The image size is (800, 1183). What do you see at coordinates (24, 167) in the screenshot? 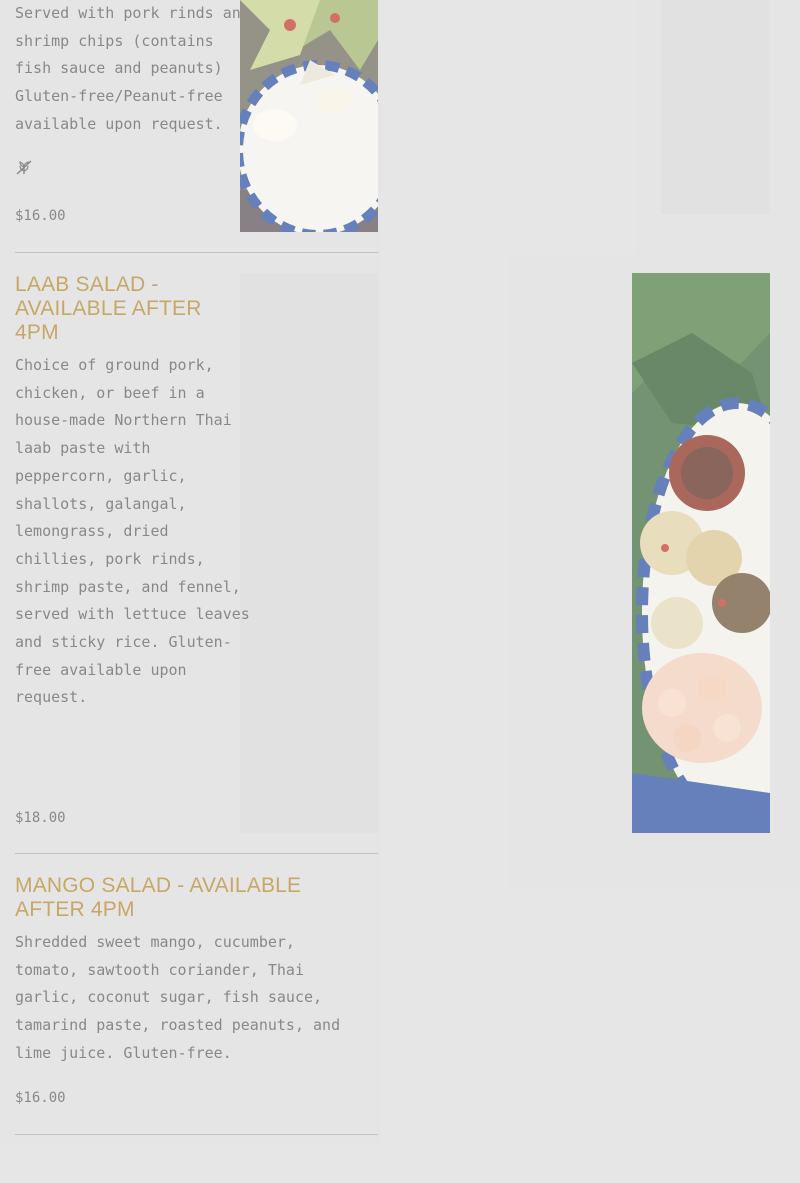
I see `gluten-free-icon` at bounding box center [24, 167].